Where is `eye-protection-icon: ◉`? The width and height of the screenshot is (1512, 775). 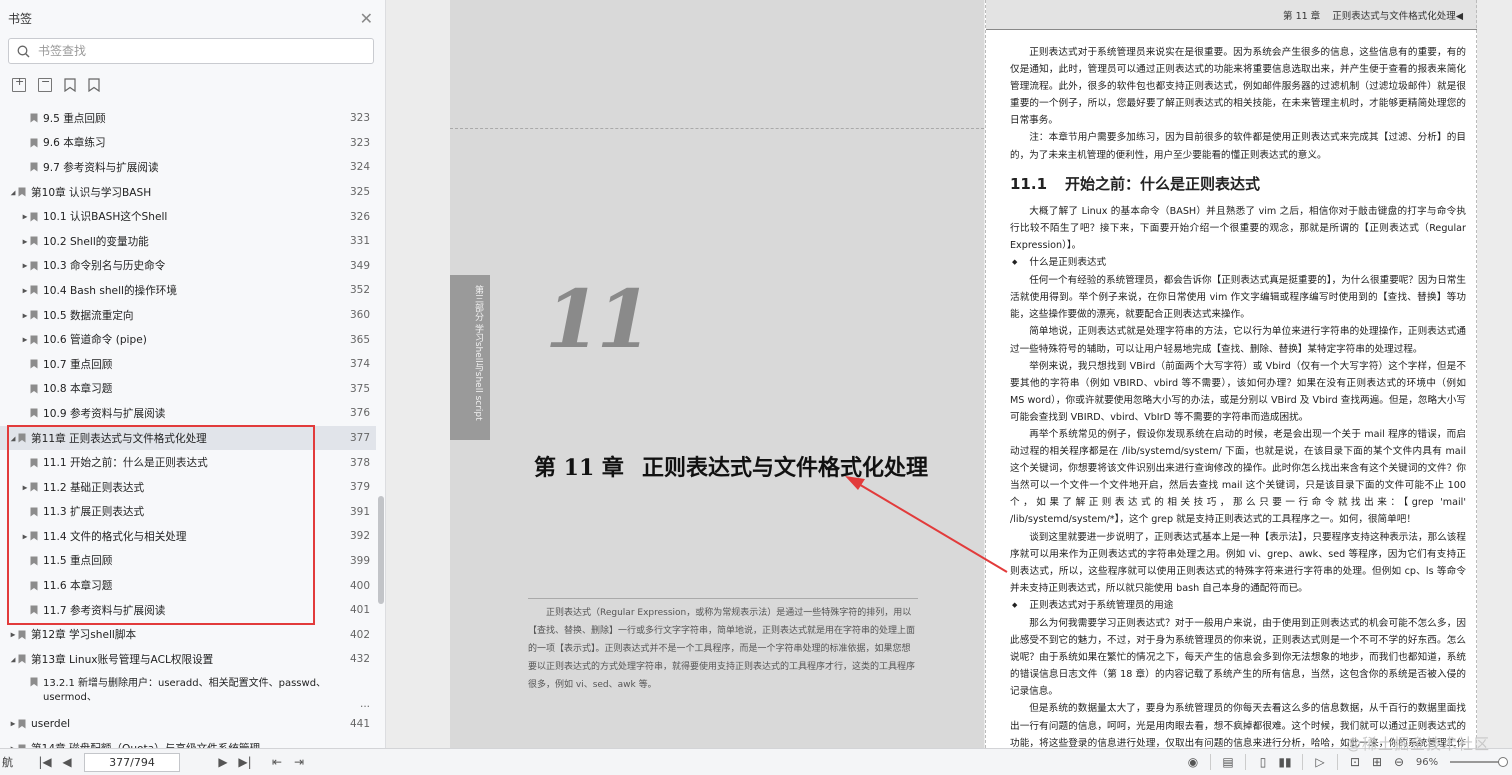
eye-protection-icon: ◉ is located at coordinates (1193, 762).